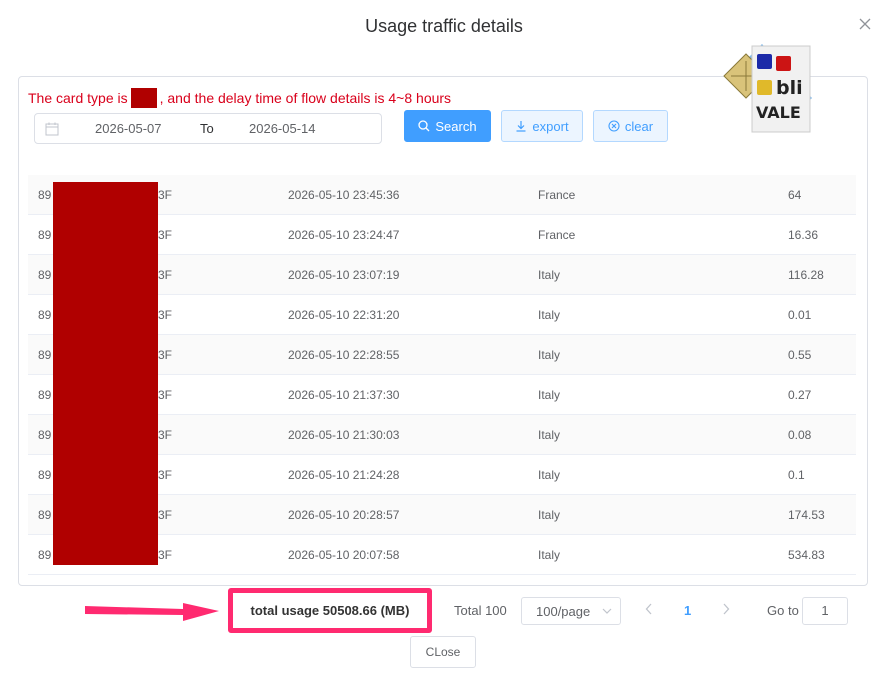 Image resolution: width=888 pixels, height=681 pixels. What do you see at coordinates (443, 652) in the screenshot?
I see `close-button: CLose` at bounding box center [443, 652].